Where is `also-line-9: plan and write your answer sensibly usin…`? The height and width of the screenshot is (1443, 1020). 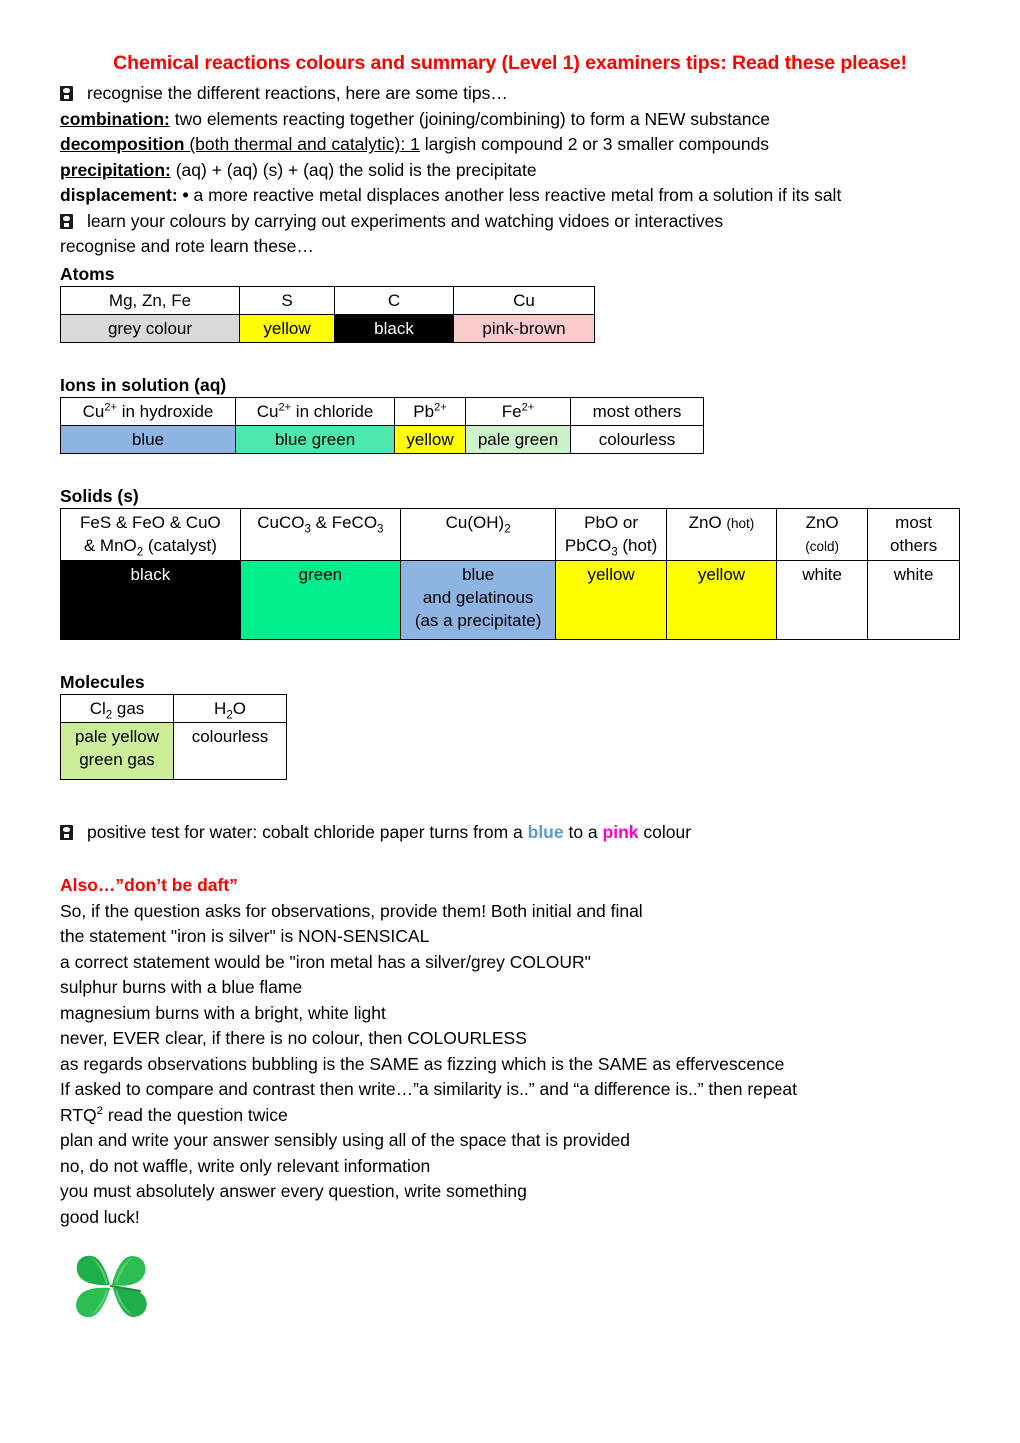 also-line-9: plan and write your answer sensibly usin… is located at coordinates (345, 1140).